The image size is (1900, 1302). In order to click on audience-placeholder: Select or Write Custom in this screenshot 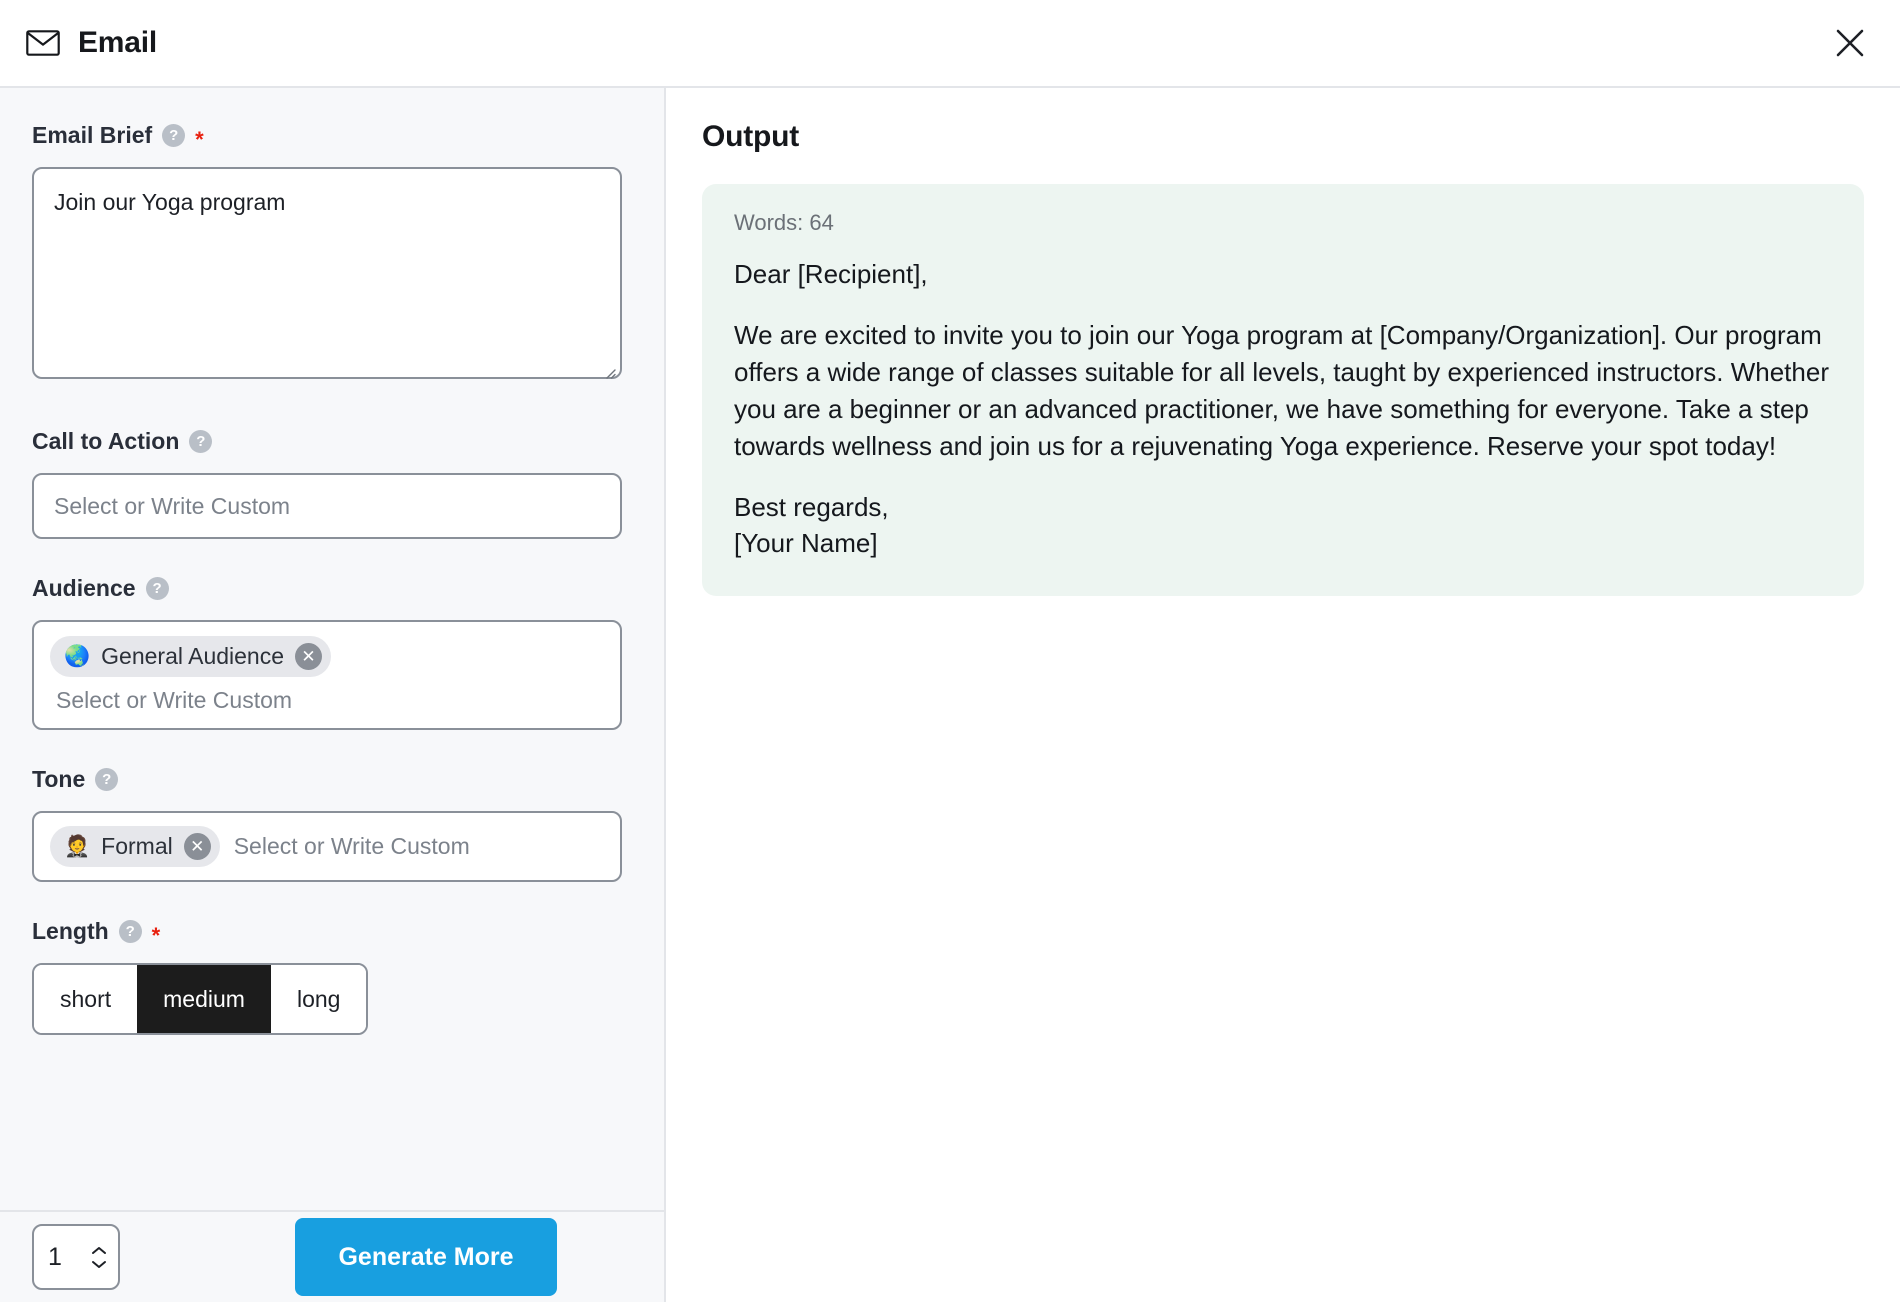, I will do `click(174, 700)`.